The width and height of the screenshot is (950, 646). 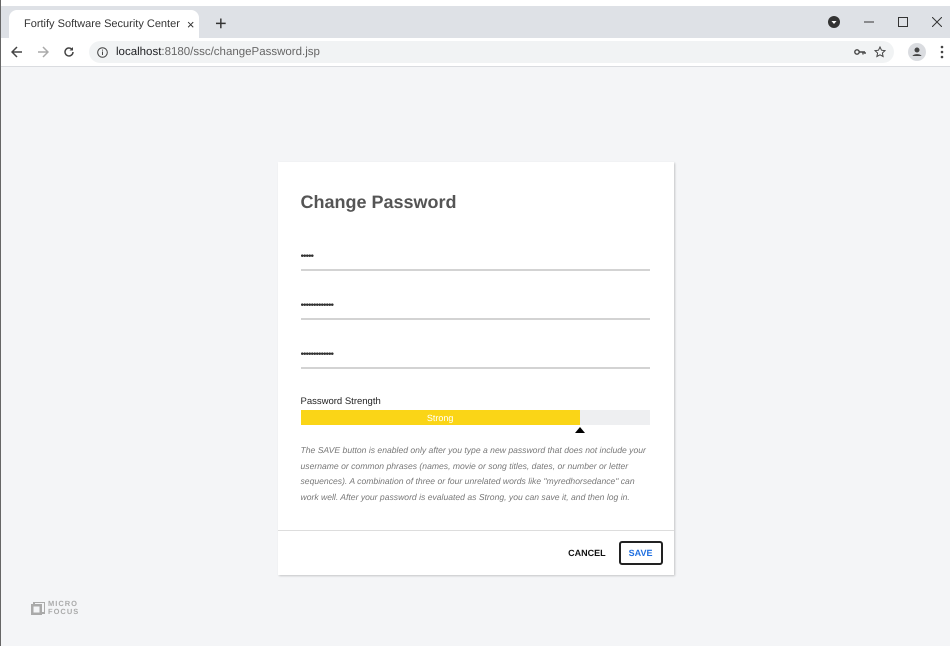 What do you see at coordinates (221, 24) in the screenshot?
I see `new-tab-button: +` at bounding box center [221, 24].